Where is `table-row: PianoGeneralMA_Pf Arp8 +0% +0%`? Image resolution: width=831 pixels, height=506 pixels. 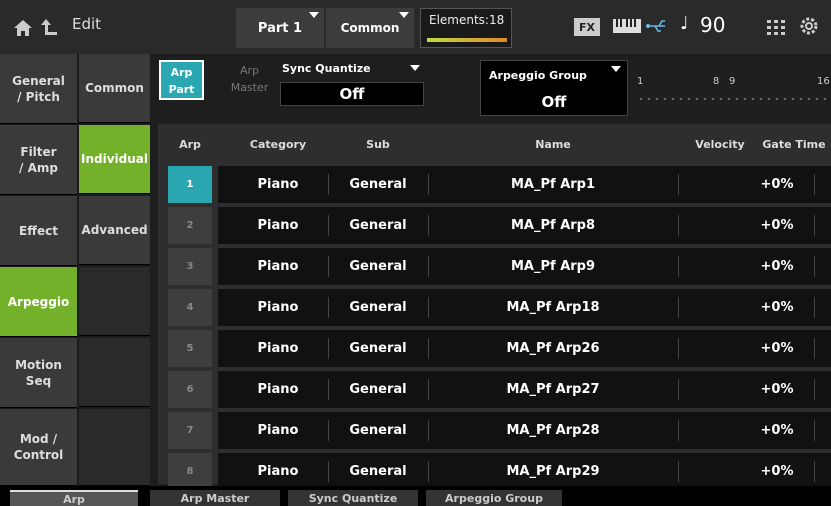 table-row: PianoGeneralMA_Pf Arp8 +0% +0% is located at coordinates (524, 225).